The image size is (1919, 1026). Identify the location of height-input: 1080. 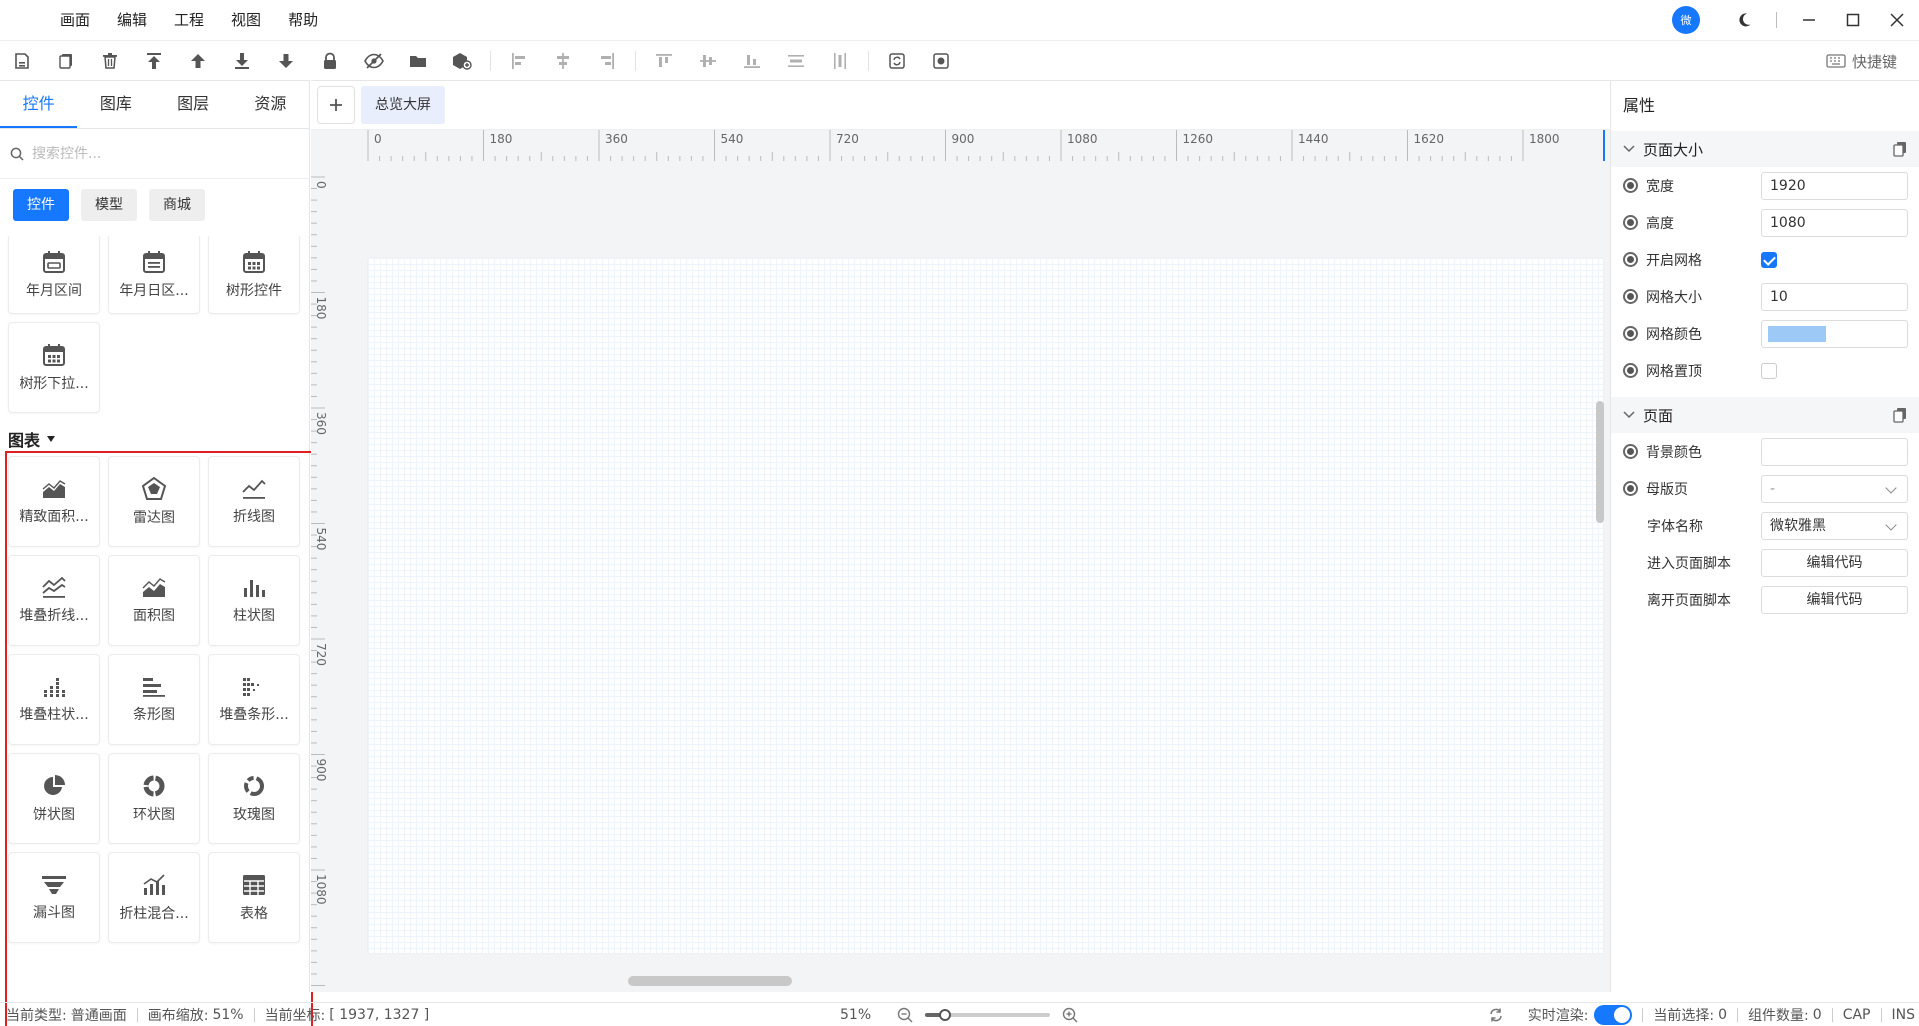
(1834, 222).